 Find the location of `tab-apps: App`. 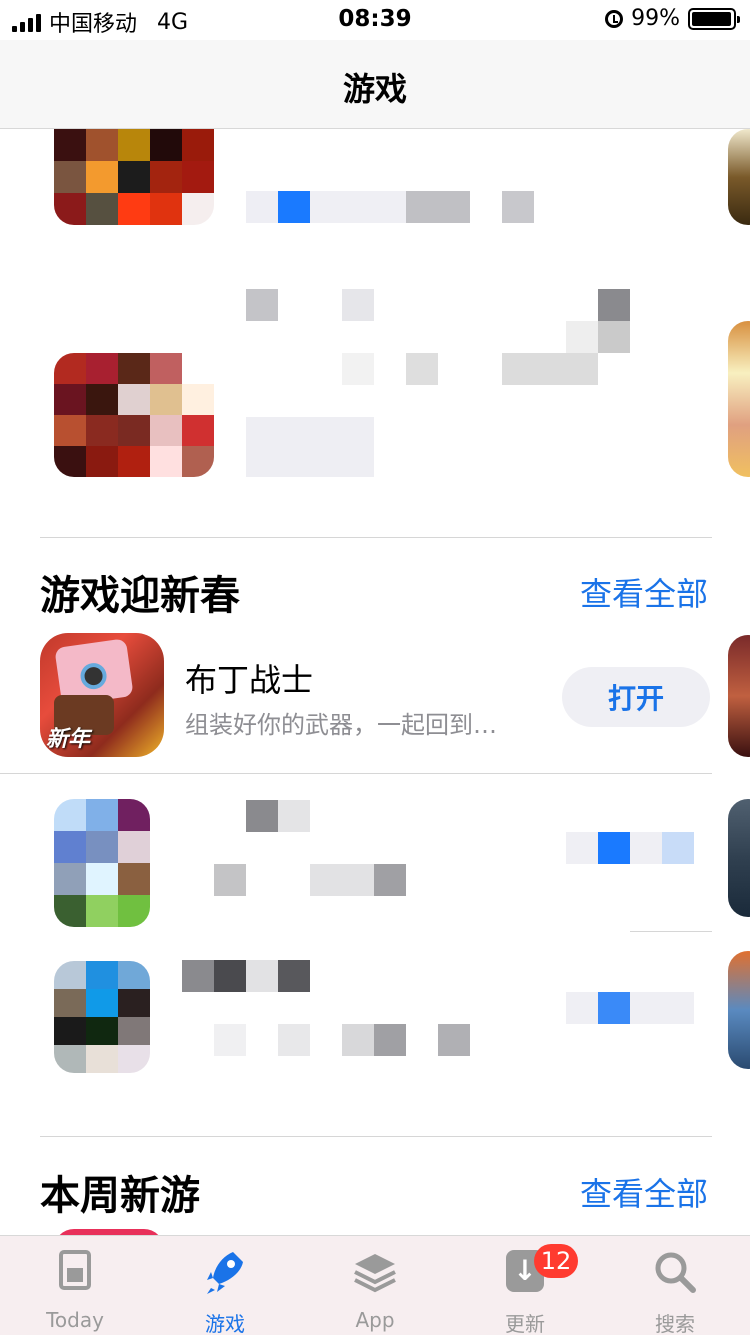

tab-apps: App is located at coordinates (375, 1285).